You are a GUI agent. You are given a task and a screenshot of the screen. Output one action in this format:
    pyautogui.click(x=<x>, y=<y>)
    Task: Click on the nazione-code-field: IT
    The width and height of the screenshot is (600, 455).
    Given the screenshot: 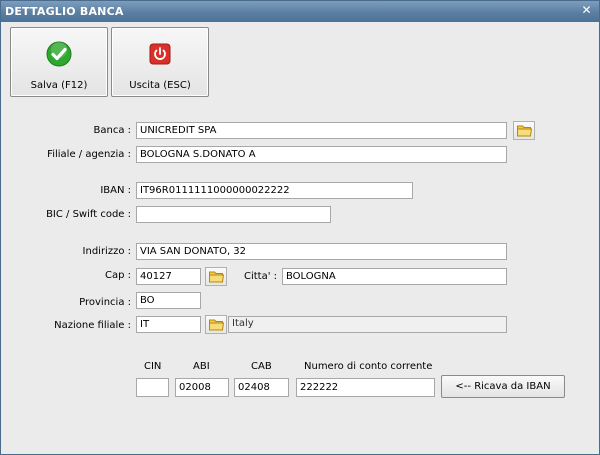 What is the action you would take?
    pyautogui.click(x=168, y=324)
    